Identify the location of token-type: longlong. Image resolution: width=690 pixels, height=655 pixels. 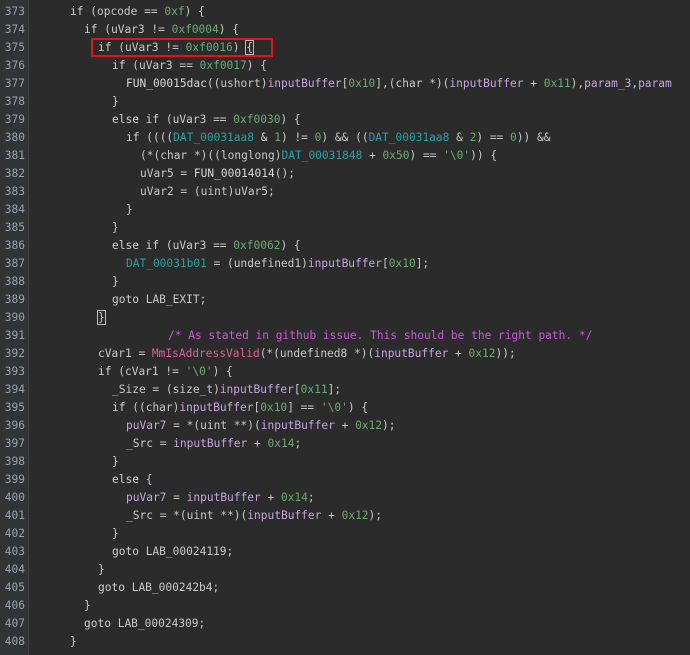
(247, 155).